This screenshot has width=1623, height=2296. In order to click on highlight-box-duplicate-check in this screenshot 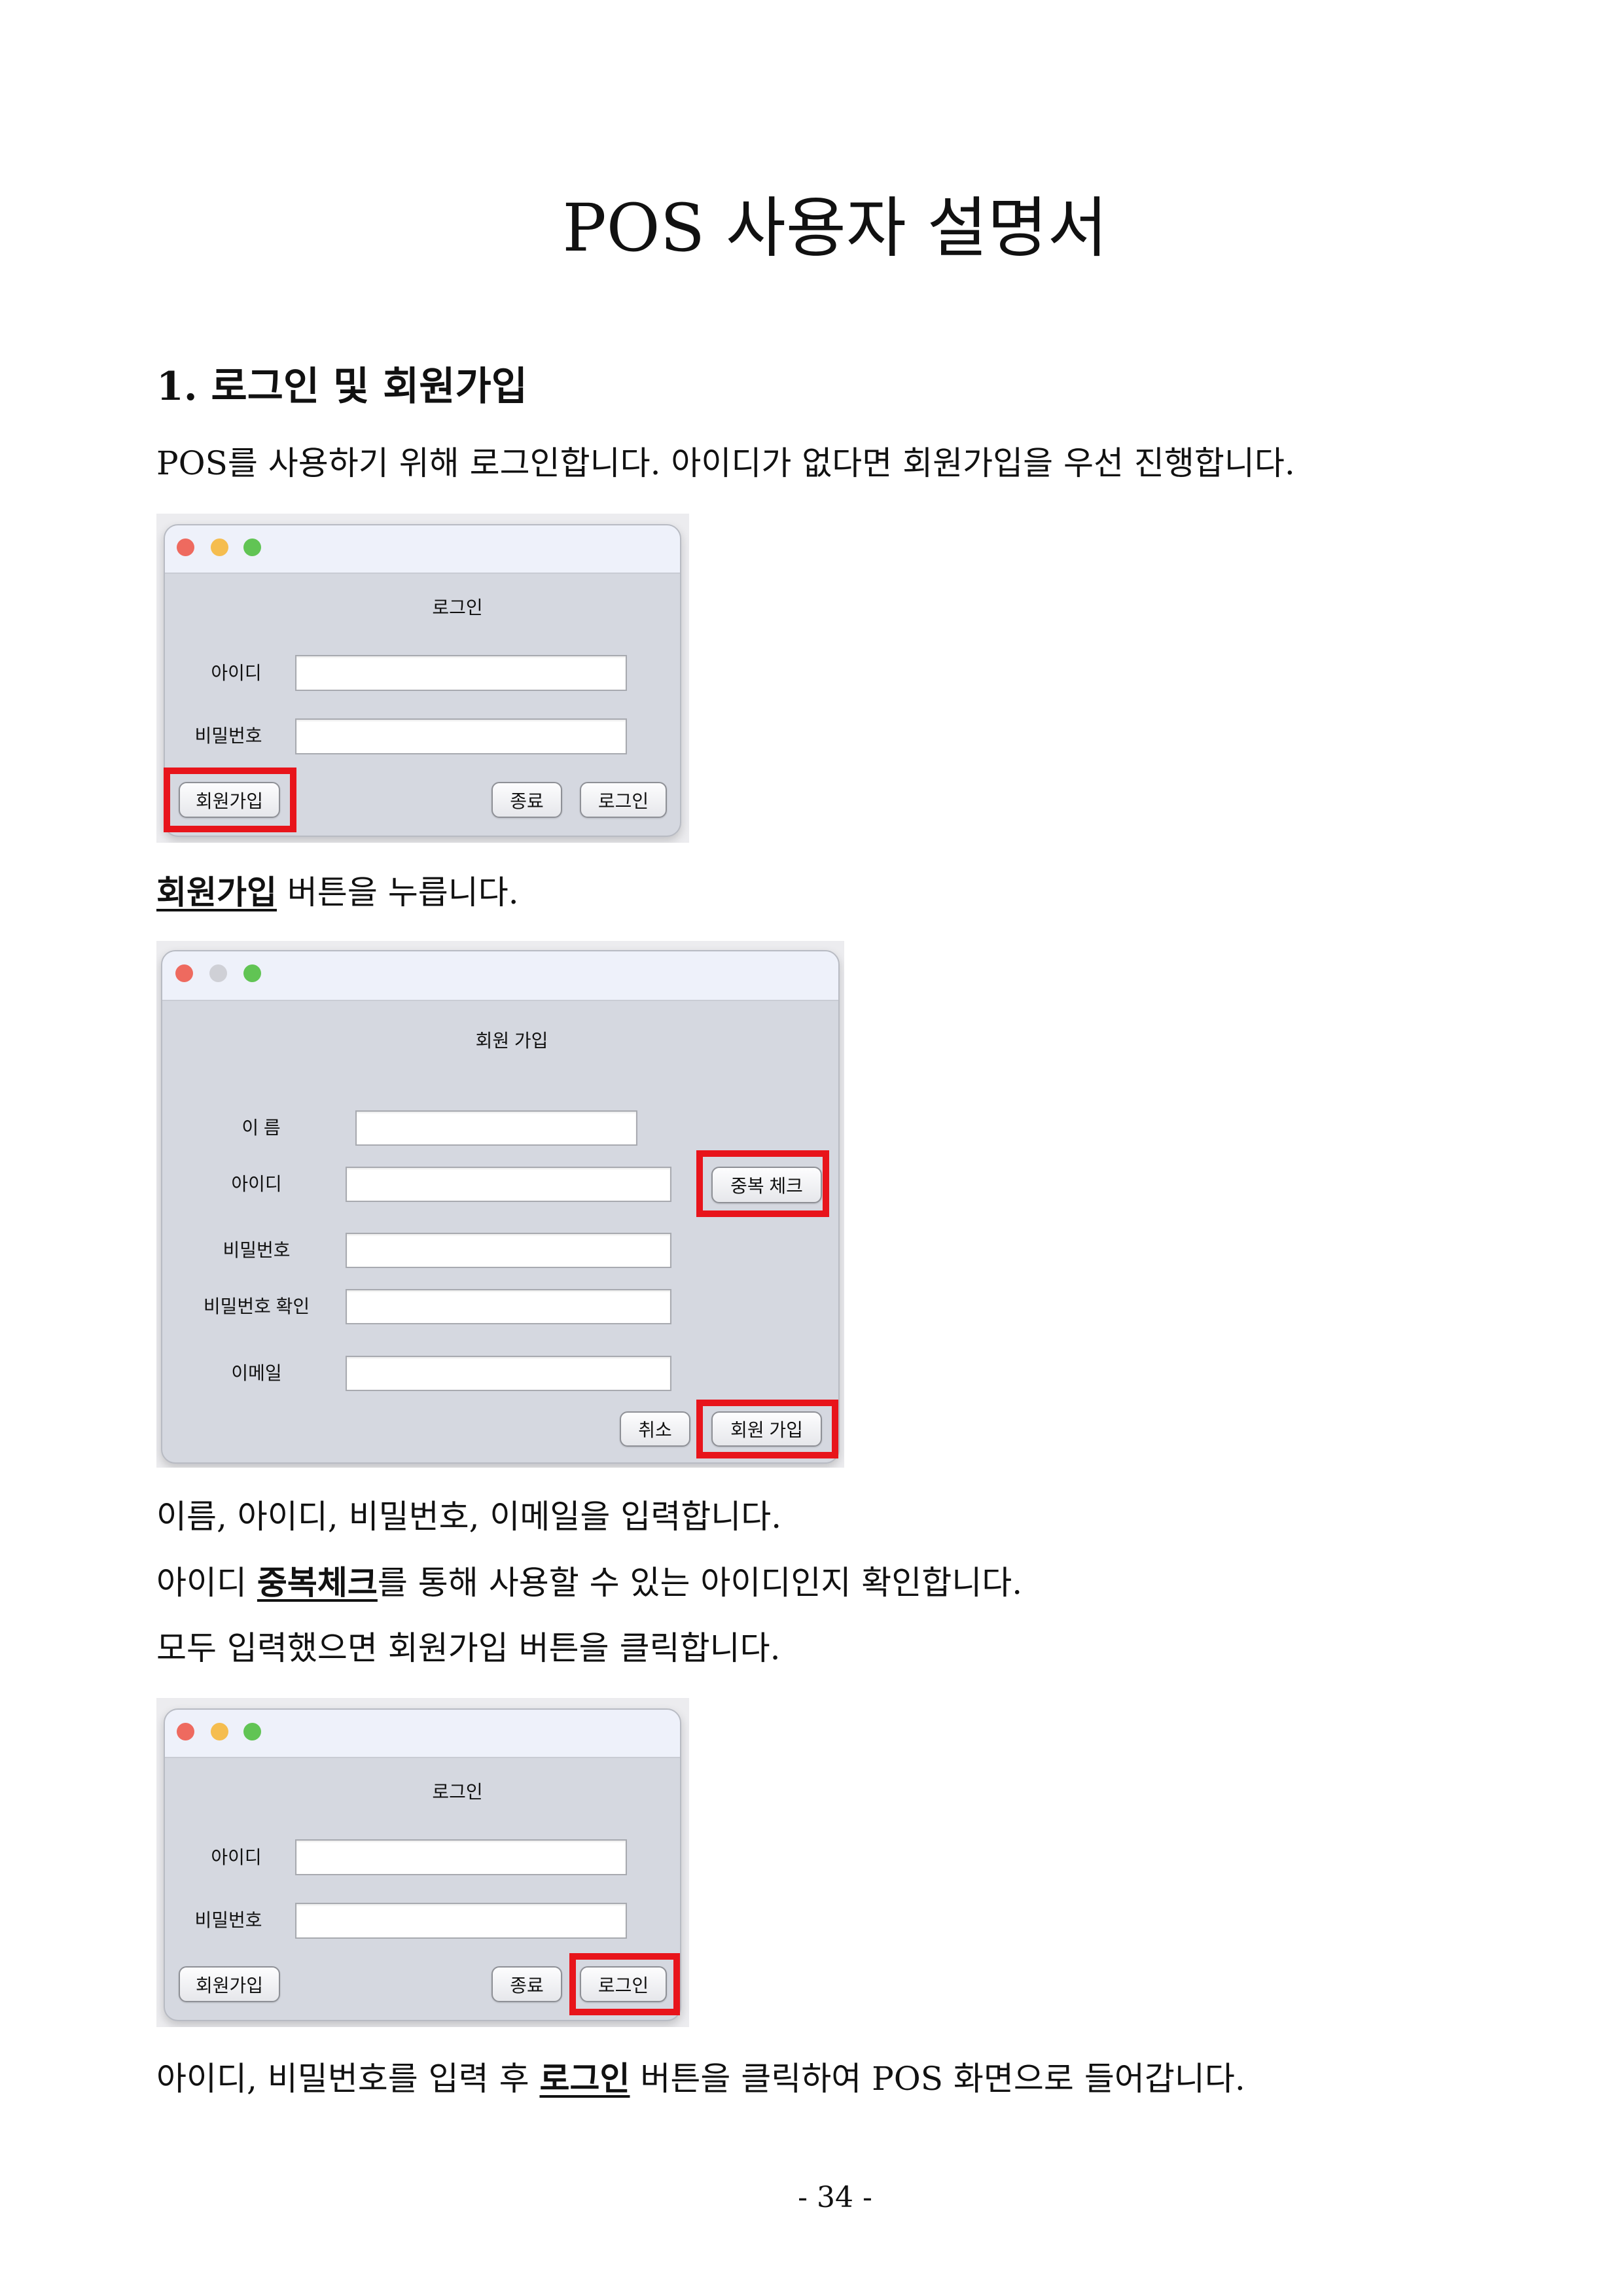, I will do `click(762, 1184)`.